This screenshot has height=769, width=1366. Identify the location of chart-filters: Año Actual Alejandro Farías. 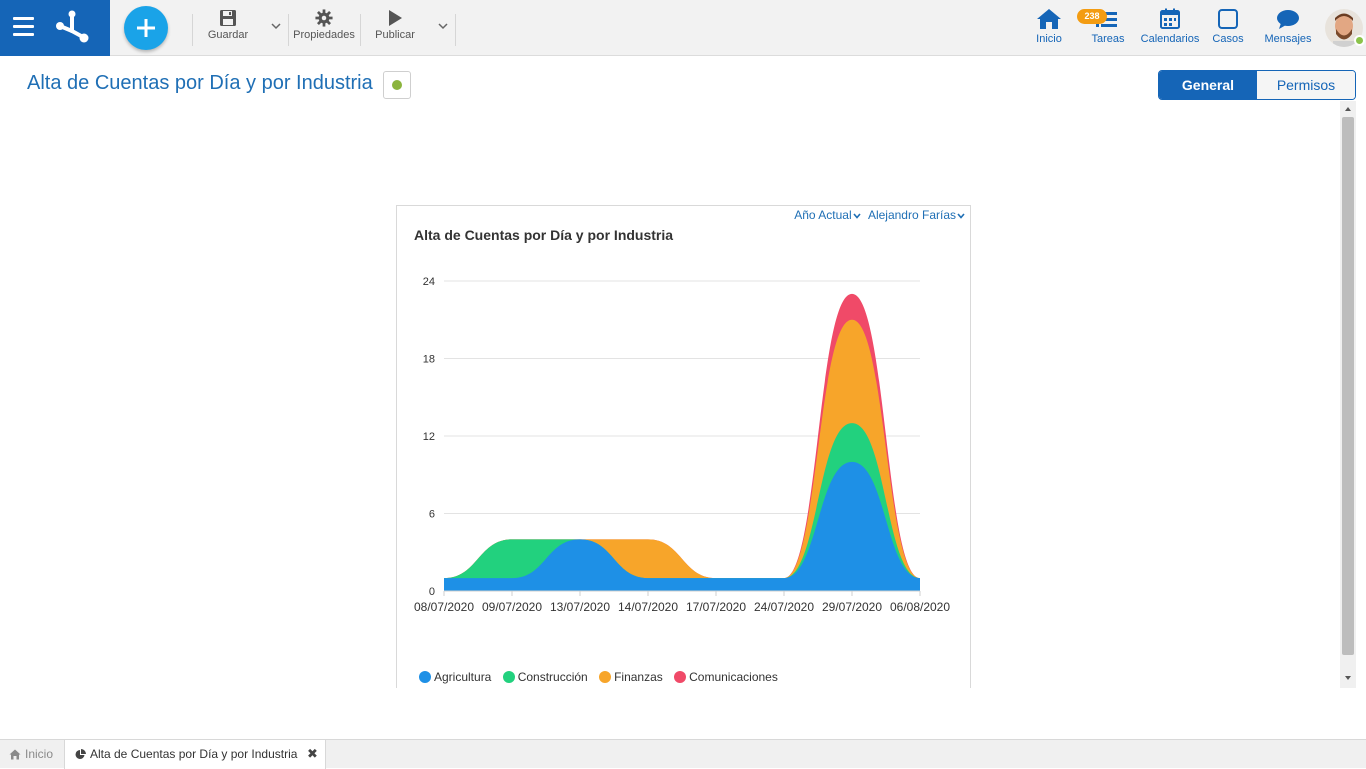
(877, 215).